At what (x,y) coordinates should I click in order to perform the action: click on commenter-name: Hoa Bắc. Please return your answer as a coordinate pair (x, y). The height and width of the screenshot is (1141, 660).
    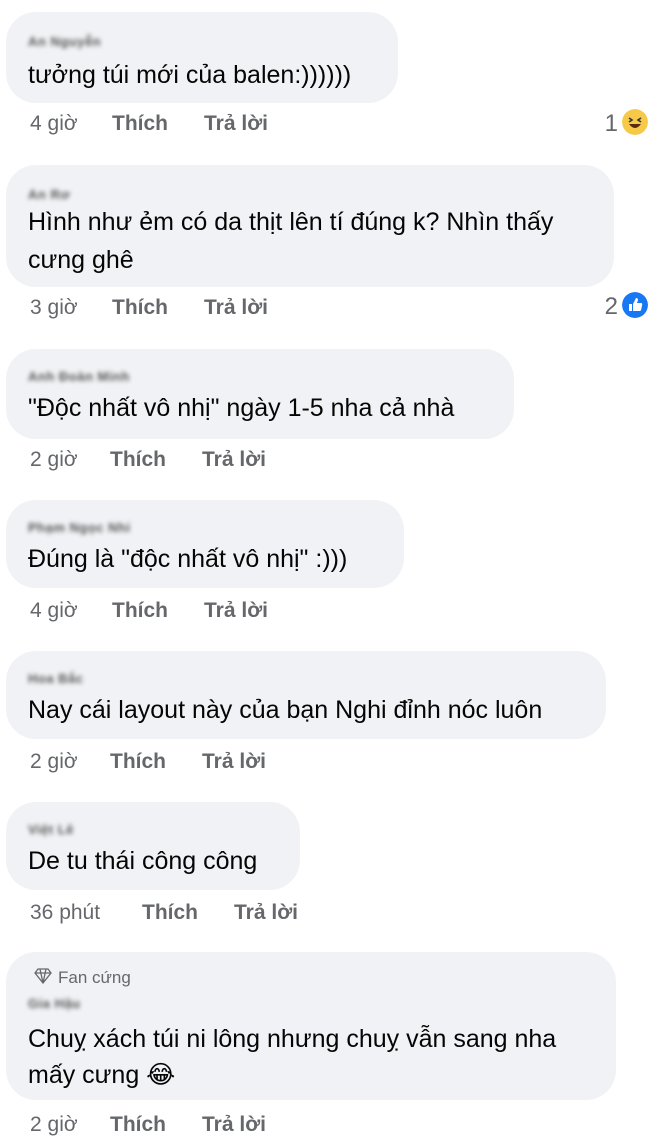
    Looking at the image, I should click on (56, 678).